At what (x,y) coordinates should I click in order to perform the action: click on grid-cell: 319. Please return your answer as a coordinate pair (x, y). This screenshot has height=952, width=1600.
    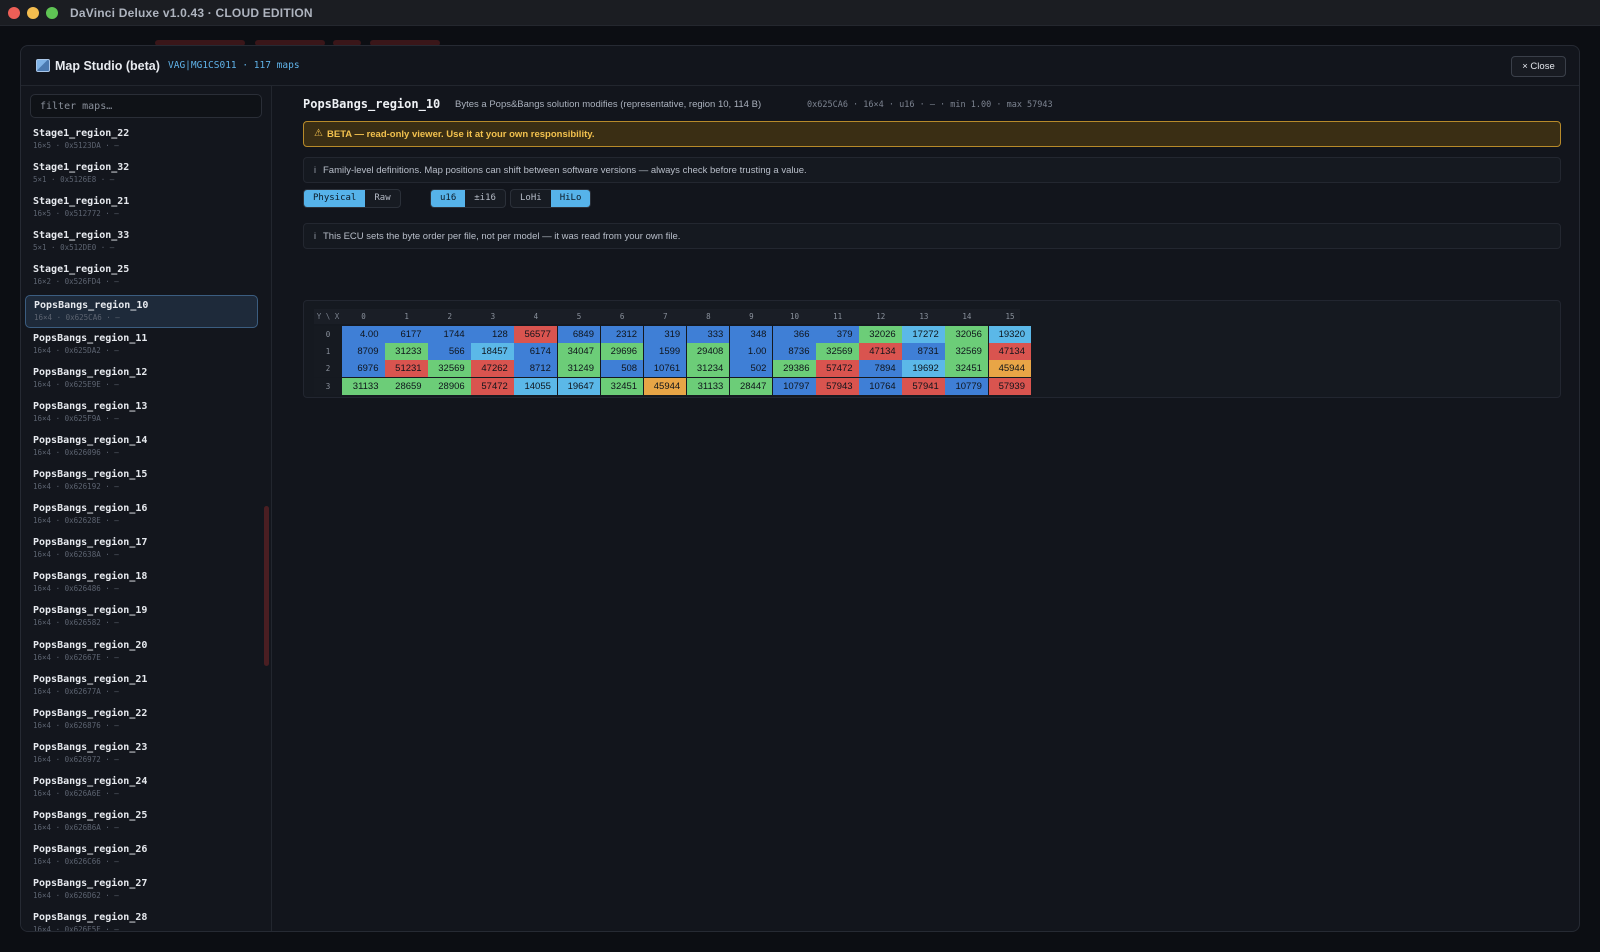
    Looking at the image, I should click on (665, 334).